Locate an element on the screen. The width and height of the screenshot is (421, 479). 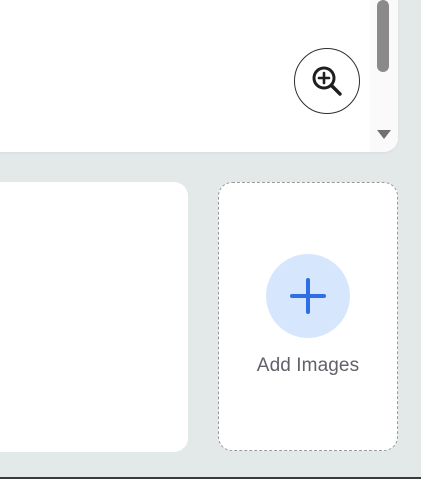
zoom-in-button is located at coordinates (327, 81).